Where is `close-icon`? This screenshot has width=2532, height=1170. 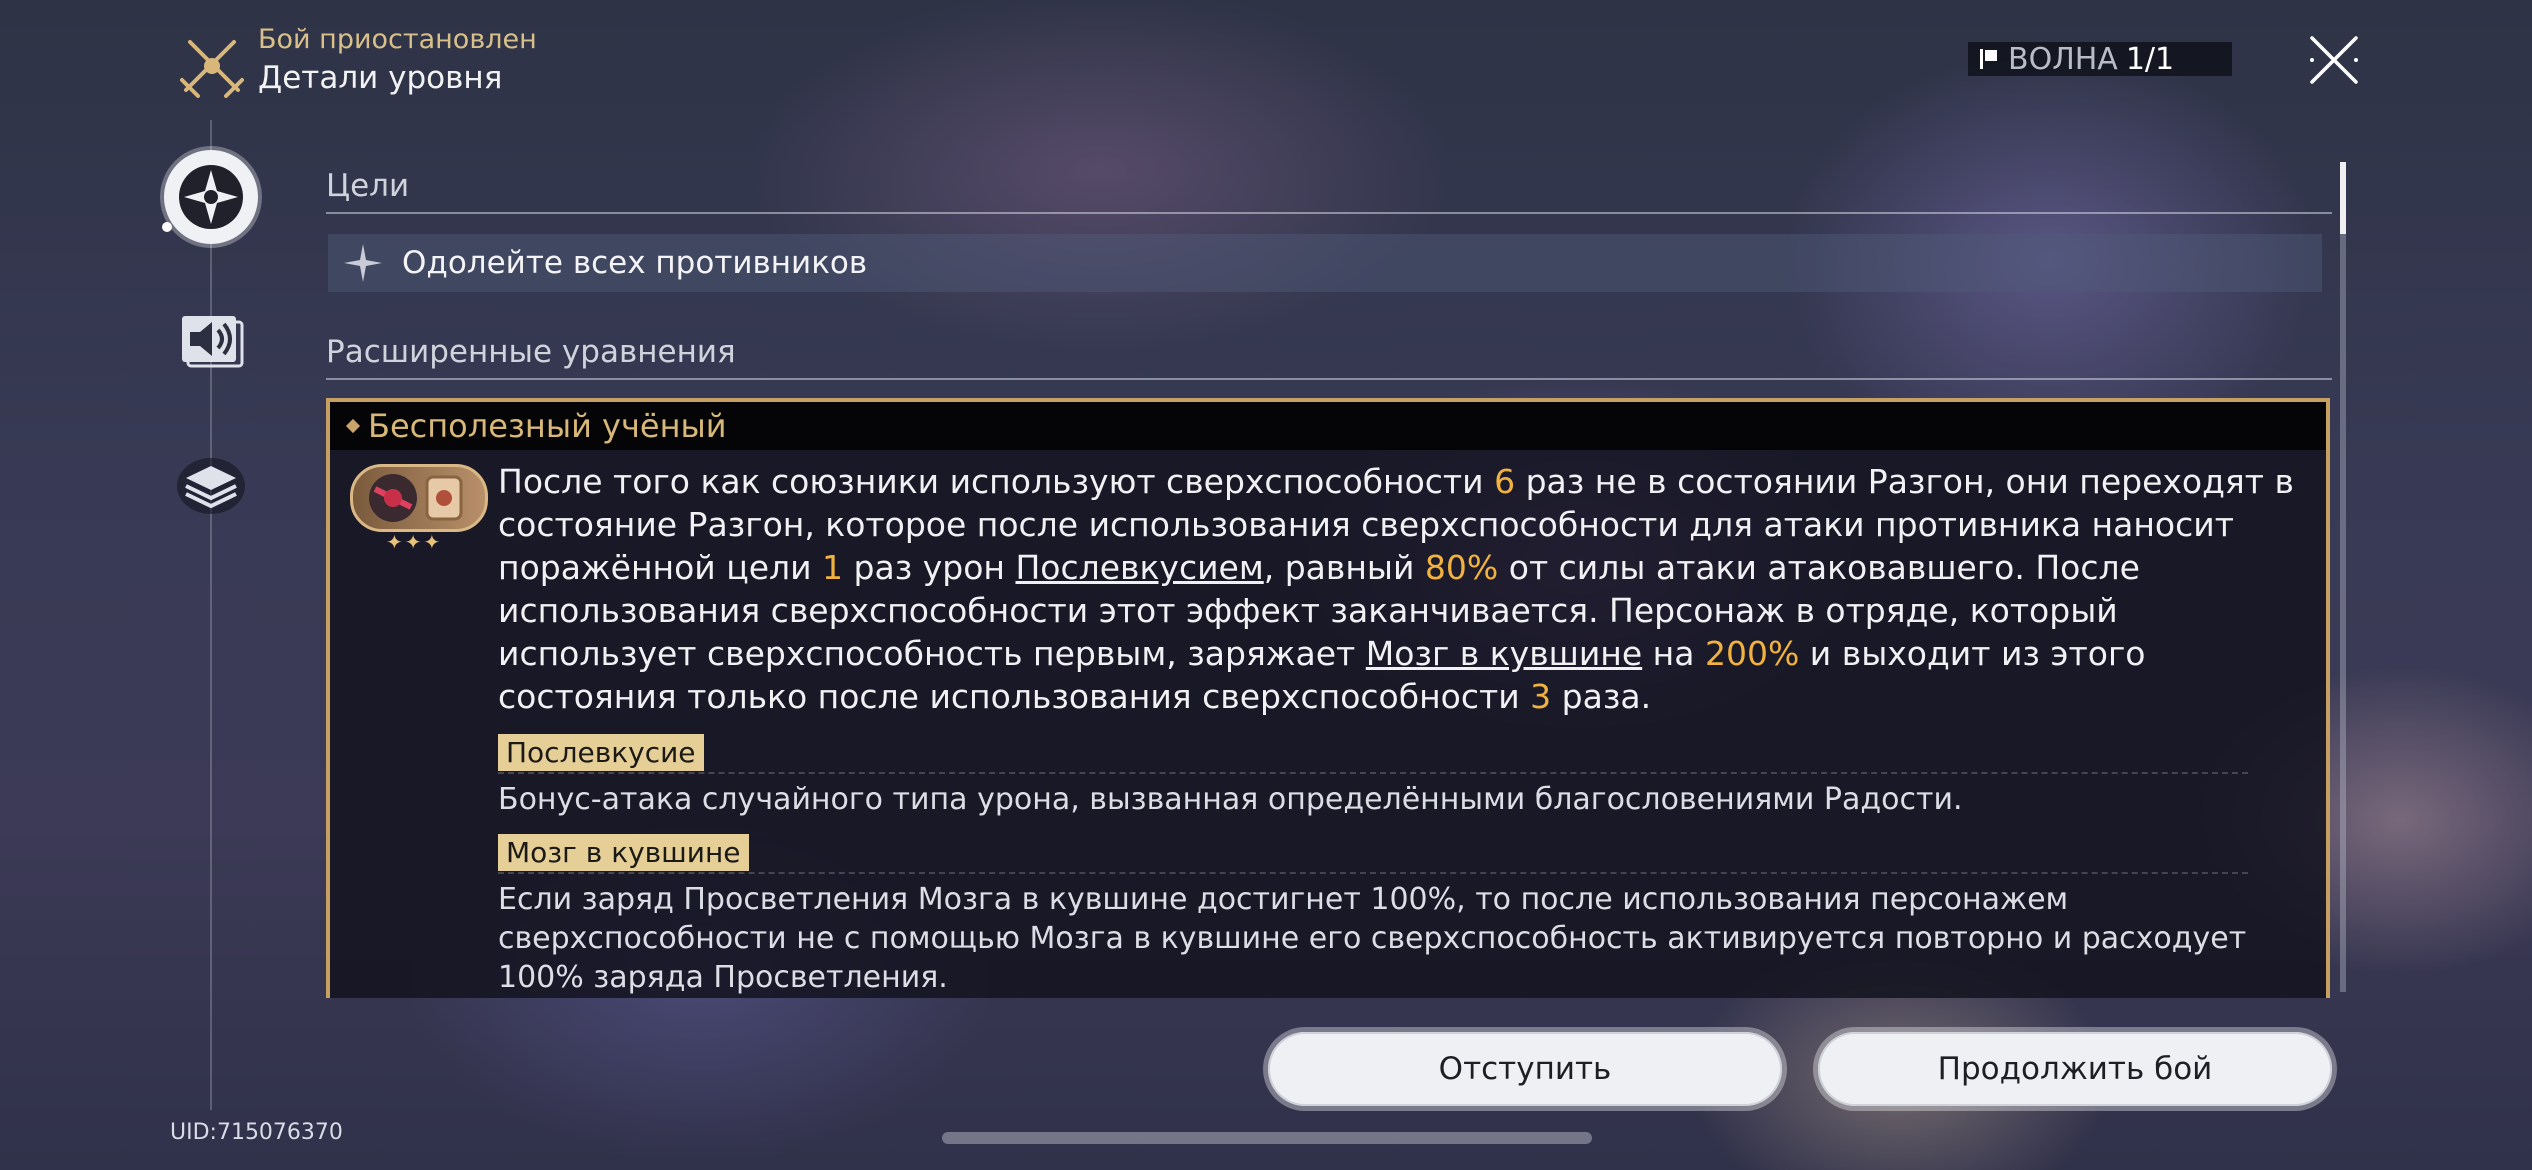
close-icon is located at coordinates (2334, 60).